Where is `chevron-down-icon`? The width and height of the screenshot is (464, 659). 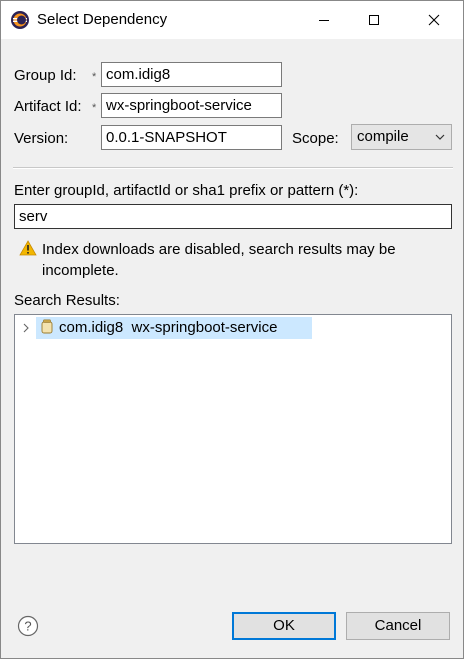 chevron-down-icon is located at coordinates (440, 137).